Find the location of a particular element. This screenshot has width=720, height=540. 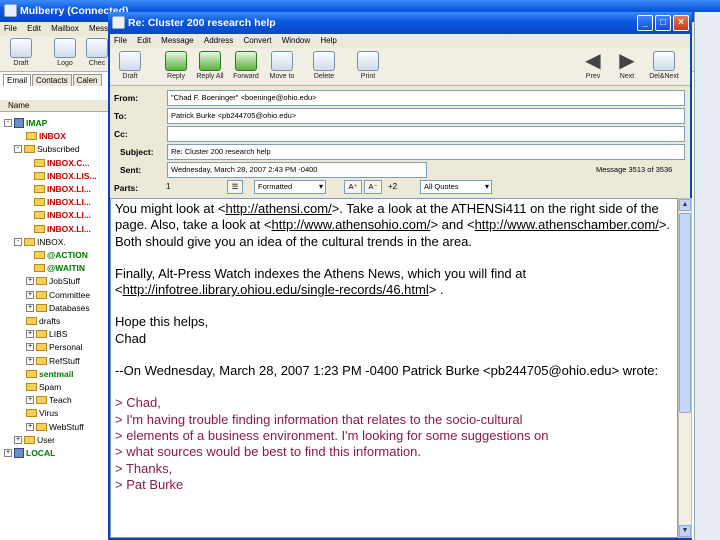

menu-edit: Edit is located at coordinates (144, 40).